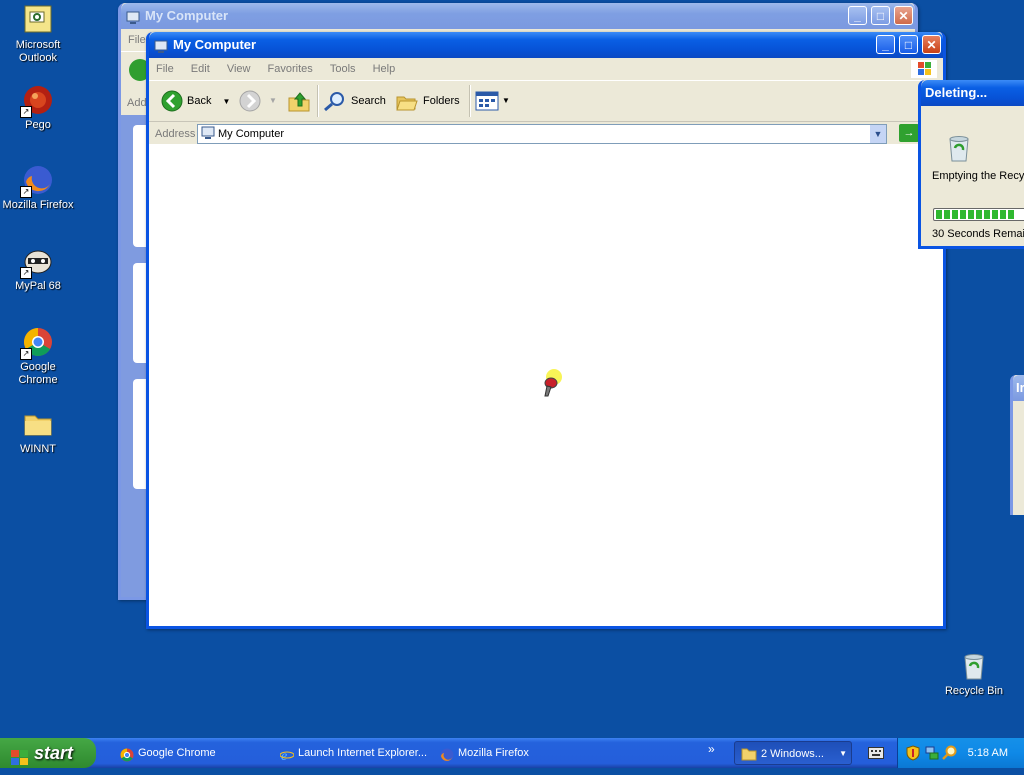 Image resolution: width=1024 pixels, height=775 pixels. I want to click on back-arrow-icon, so click(172, 106).